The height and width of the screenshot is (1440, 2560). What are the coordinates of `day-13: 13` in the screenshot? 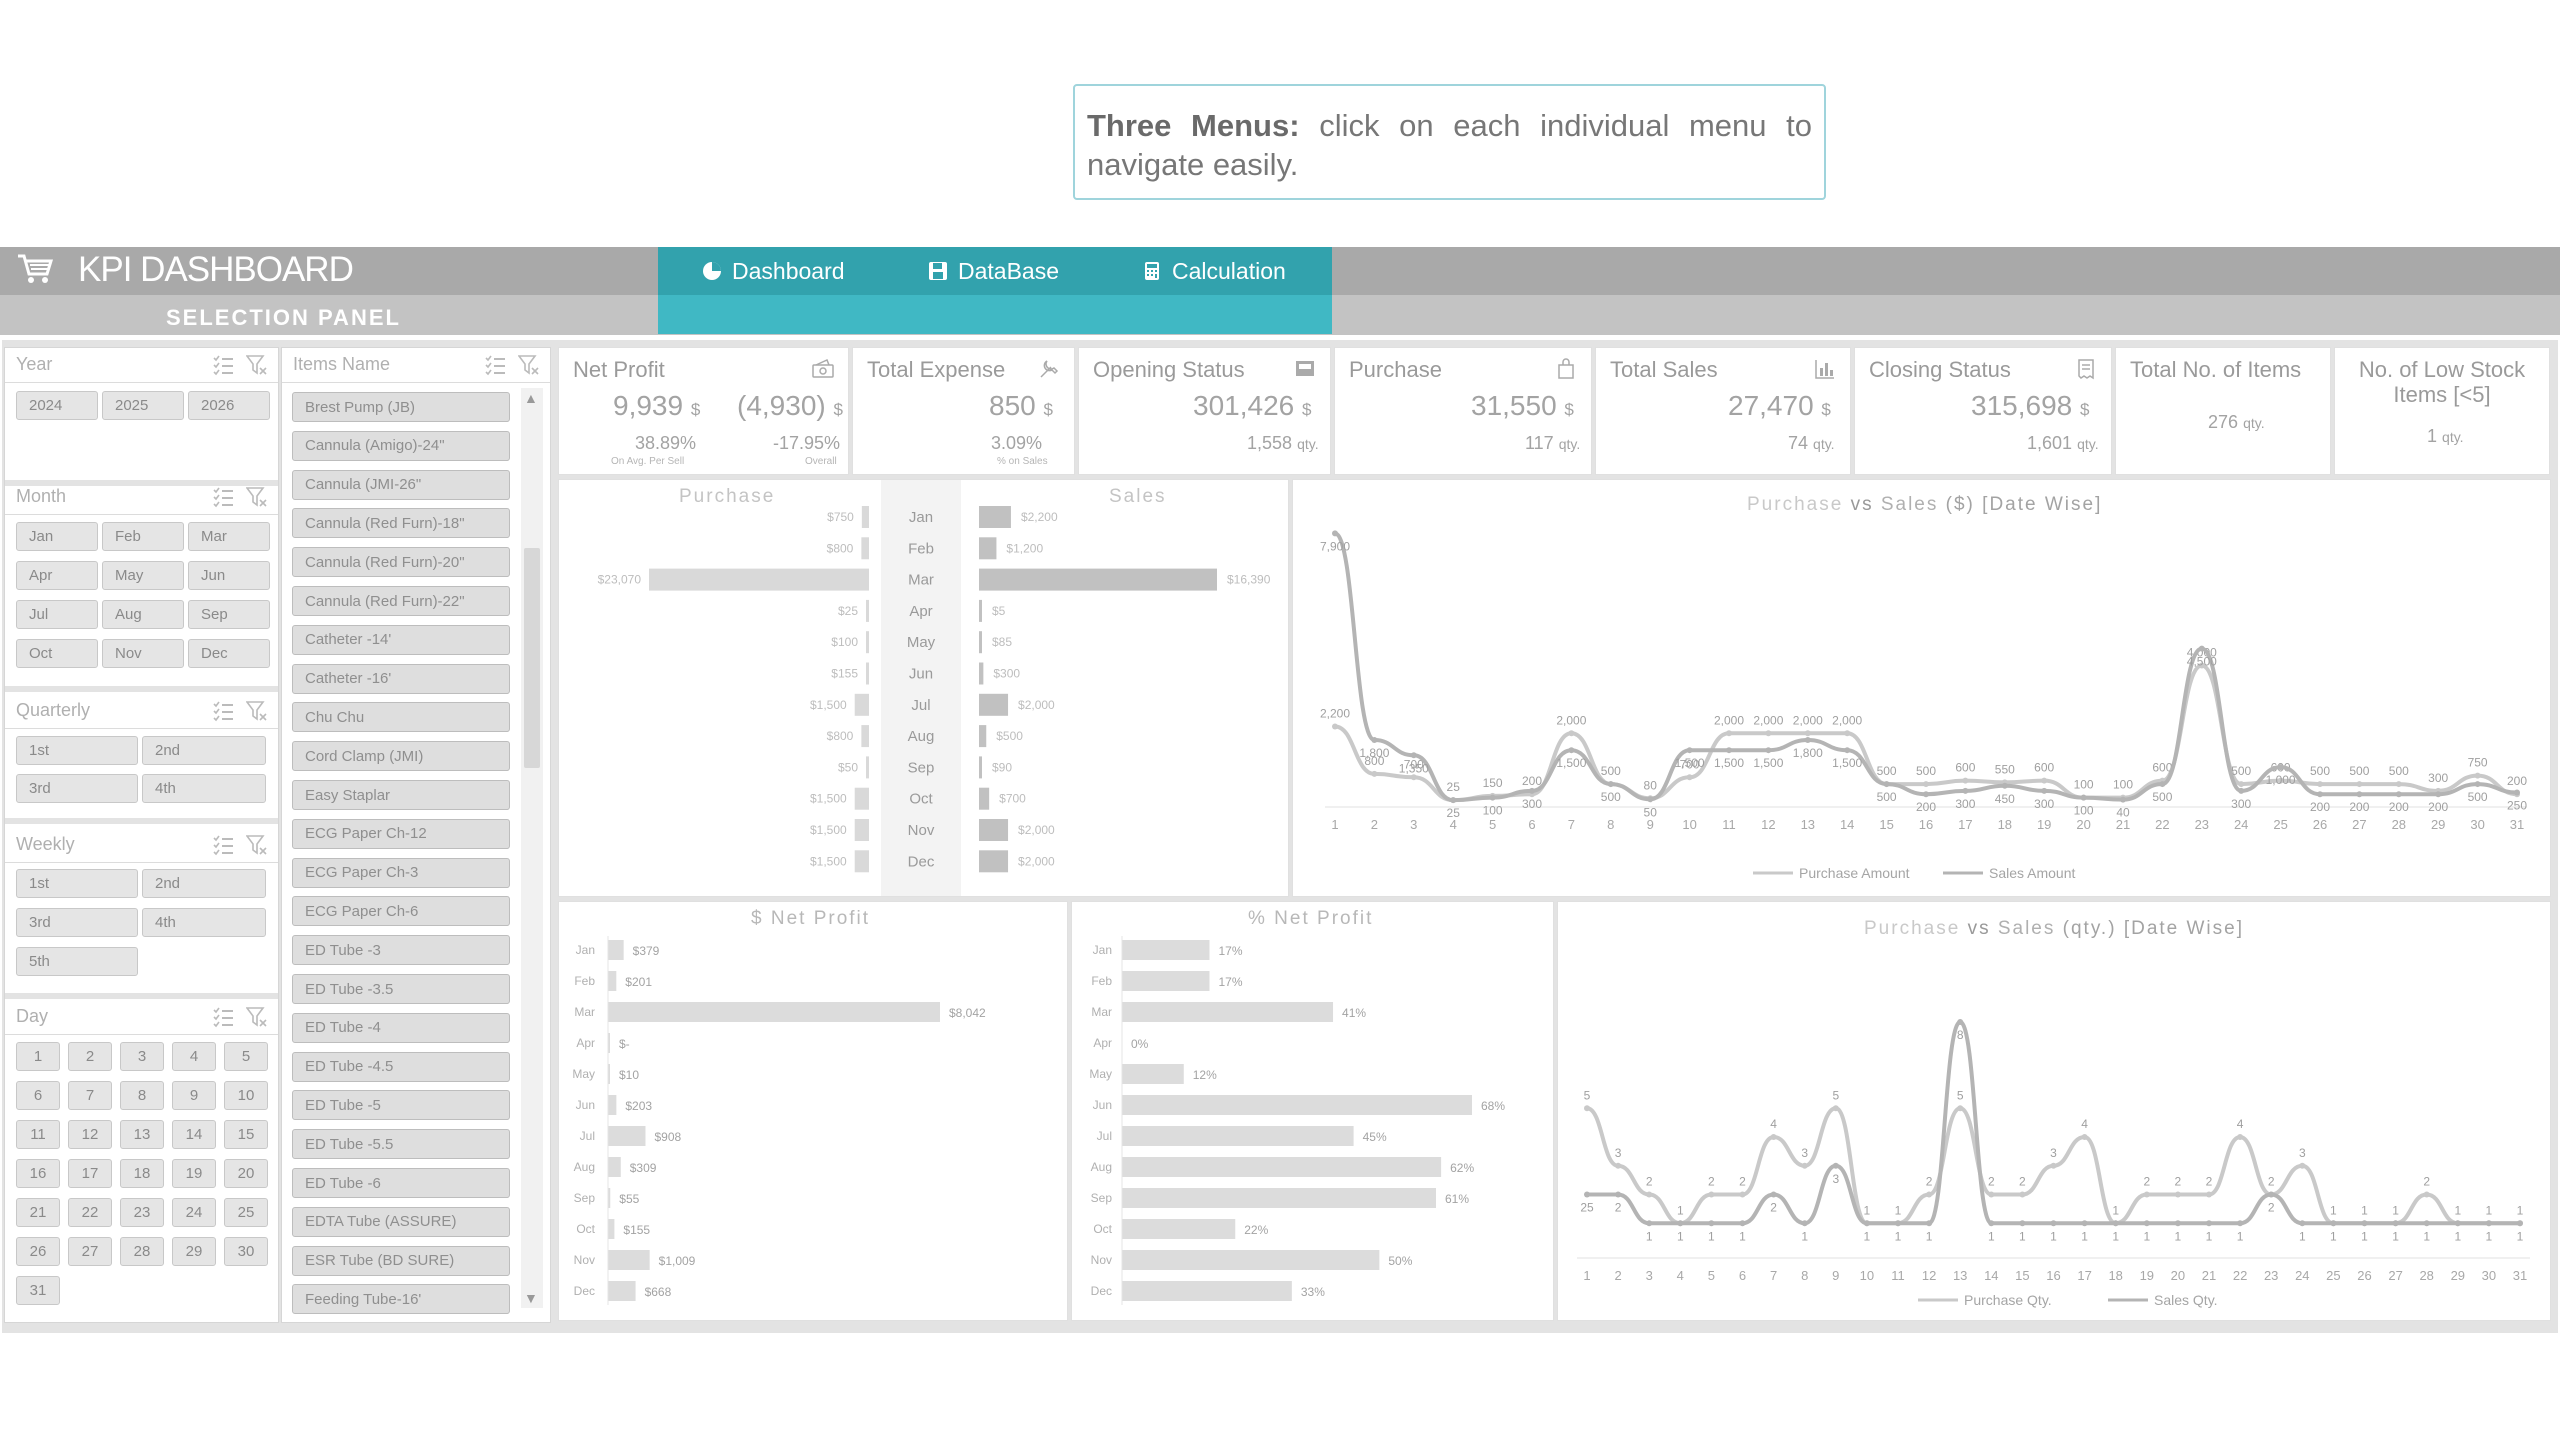 It's located at (142, 1134).